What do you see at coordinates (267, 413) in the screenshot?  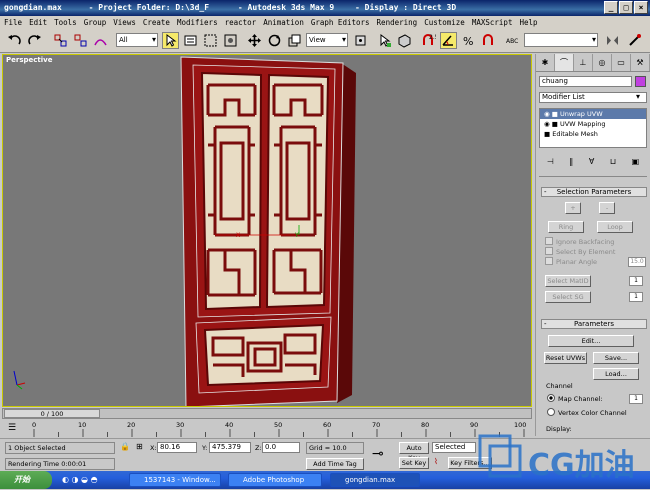 I see `time-slider: 0 / 100` at bounding box center [267, 413].